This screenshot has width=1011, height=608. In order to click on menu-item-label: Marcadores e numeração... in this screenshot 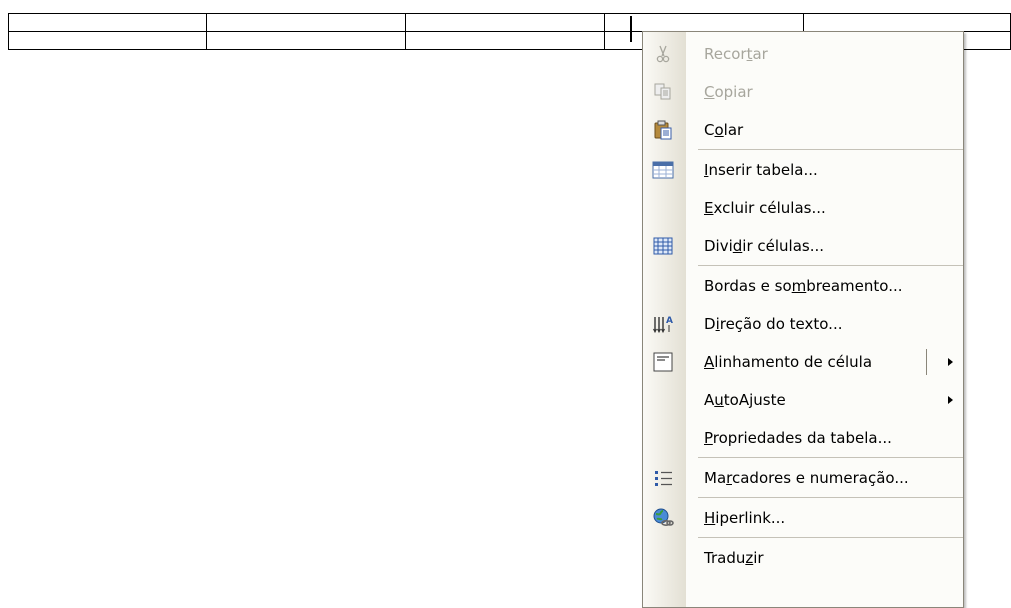, I will do `click(806, 478)`.